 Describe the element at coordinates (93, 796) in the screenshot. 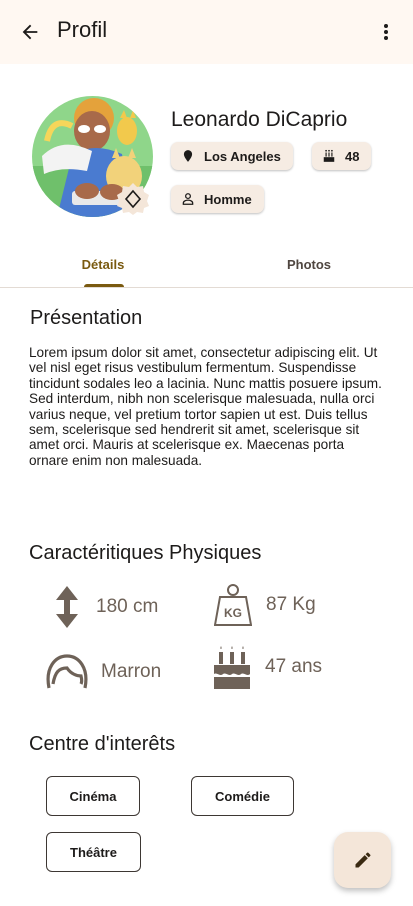

I see `interest-chip-cinema: Cinéma` at that location.